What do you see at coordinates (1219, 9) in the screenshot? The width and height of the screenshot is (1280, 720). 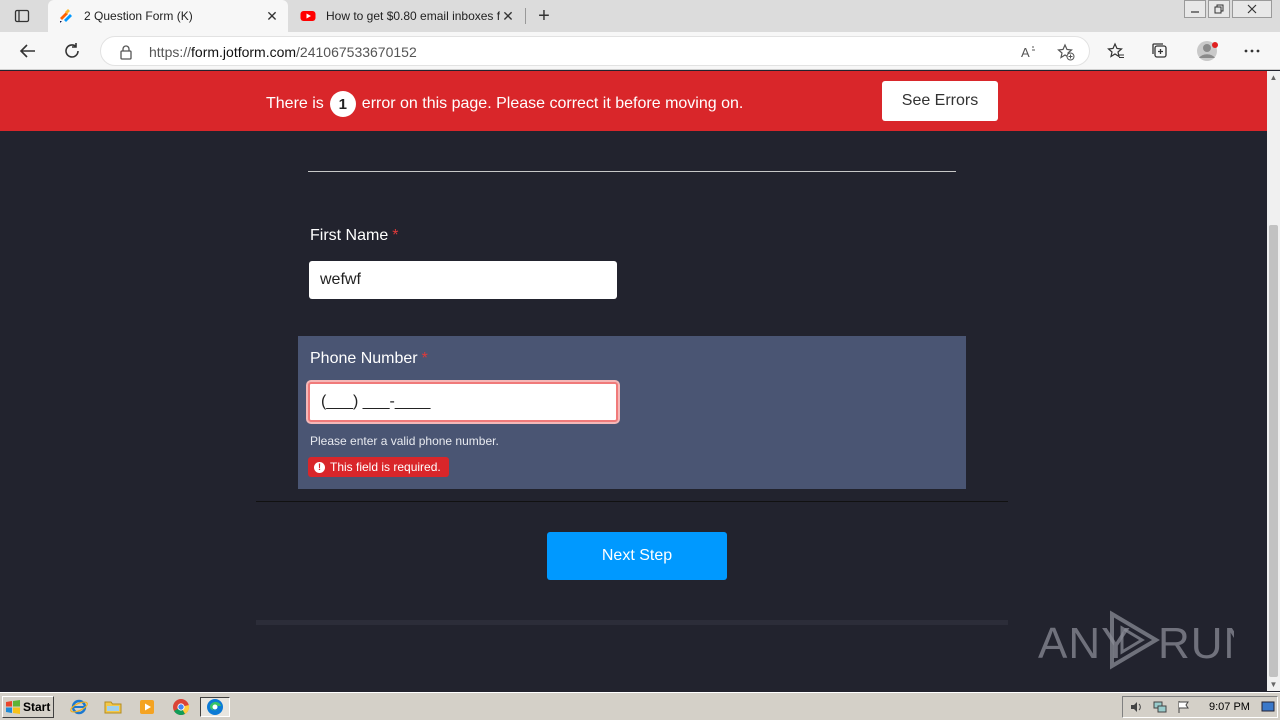 I see `restore-icon` at bounding box center [1219, 9].